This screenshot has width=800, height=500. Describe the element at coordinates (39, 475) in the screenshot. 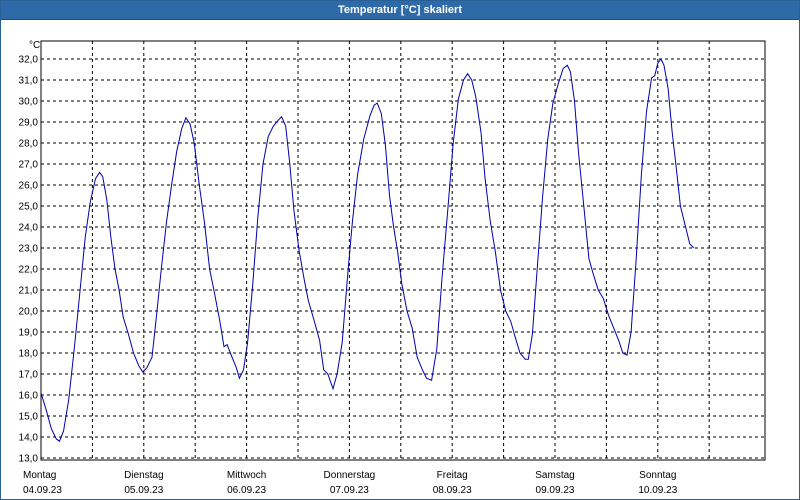

I see `x-tick-day-label: Montag` at that location.